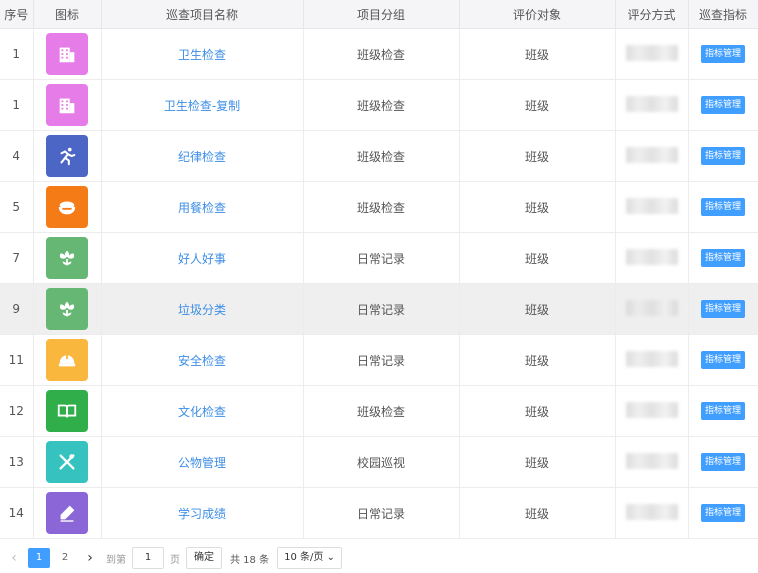 This screenshot has height=573, width=758. I want to click on item-name-link: 纪律检查, so click(202, 157).